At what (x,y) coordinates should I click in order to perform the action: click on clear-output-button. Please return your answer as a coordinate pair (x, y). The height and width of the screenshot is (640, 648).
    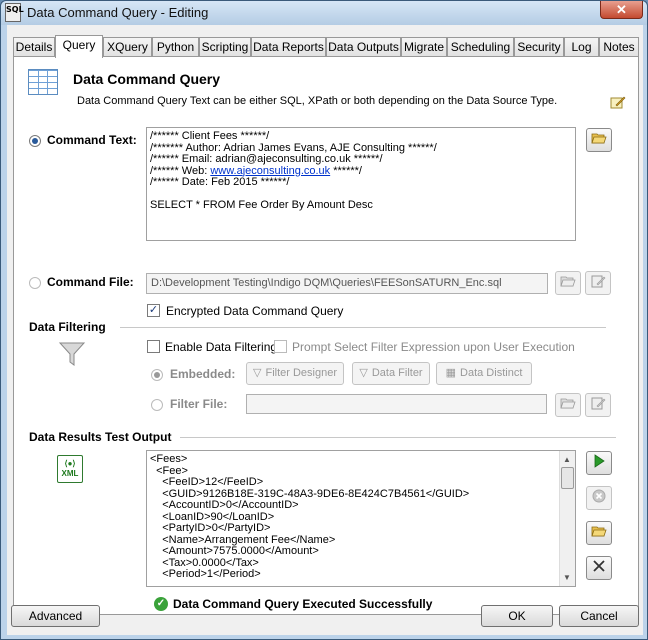
    Looking at the image, I should click on (599, 568).